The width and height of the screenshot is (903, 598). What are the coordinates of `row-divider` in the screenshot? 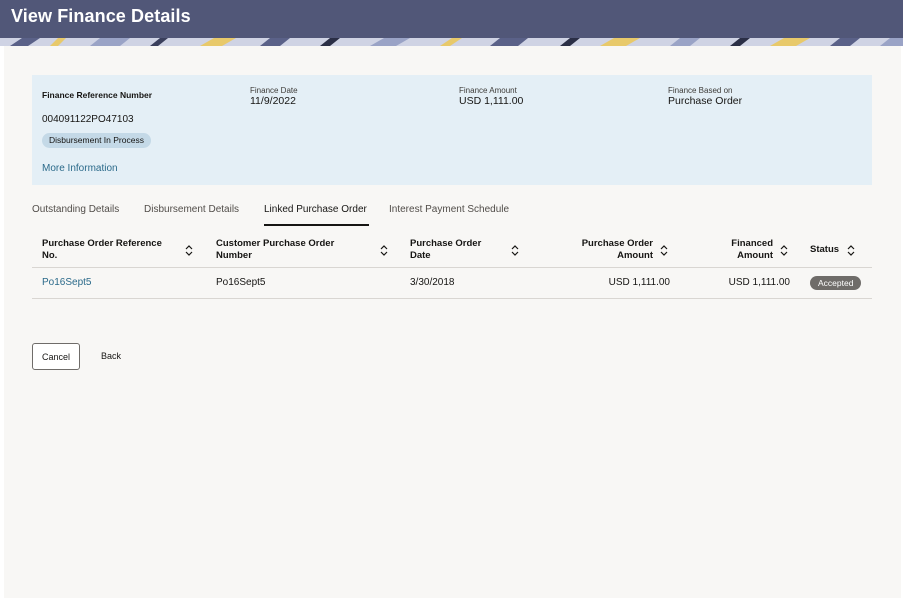 It's located at (452, 298).